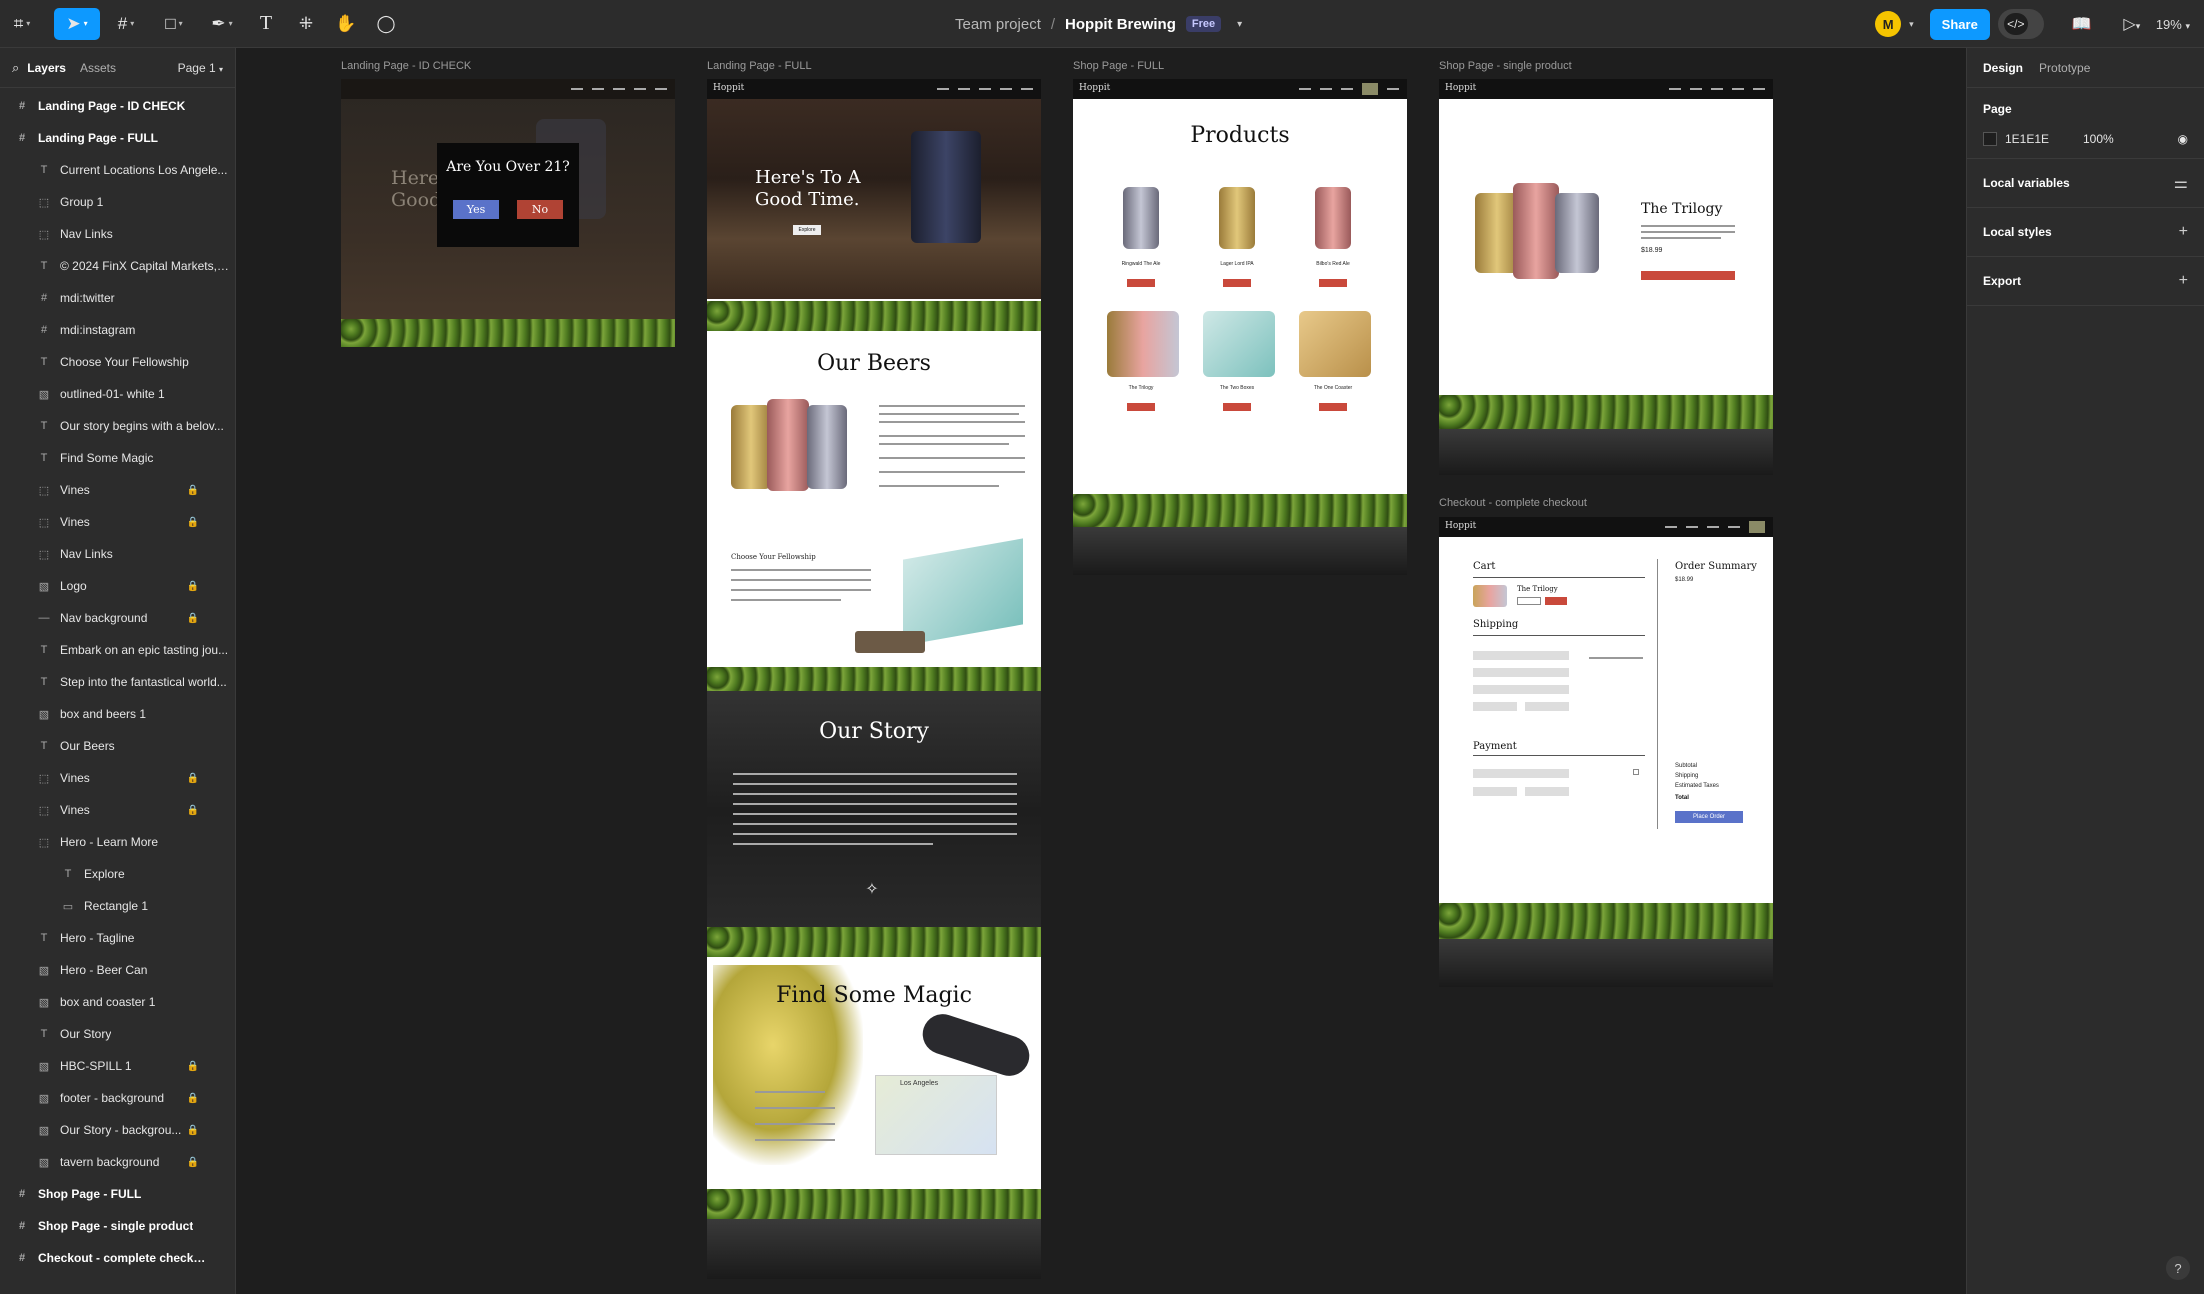  Describe the element at coordinates (222, 24) in the screenshot. I see `pen-tool-button: ✒ ▾` at that location.